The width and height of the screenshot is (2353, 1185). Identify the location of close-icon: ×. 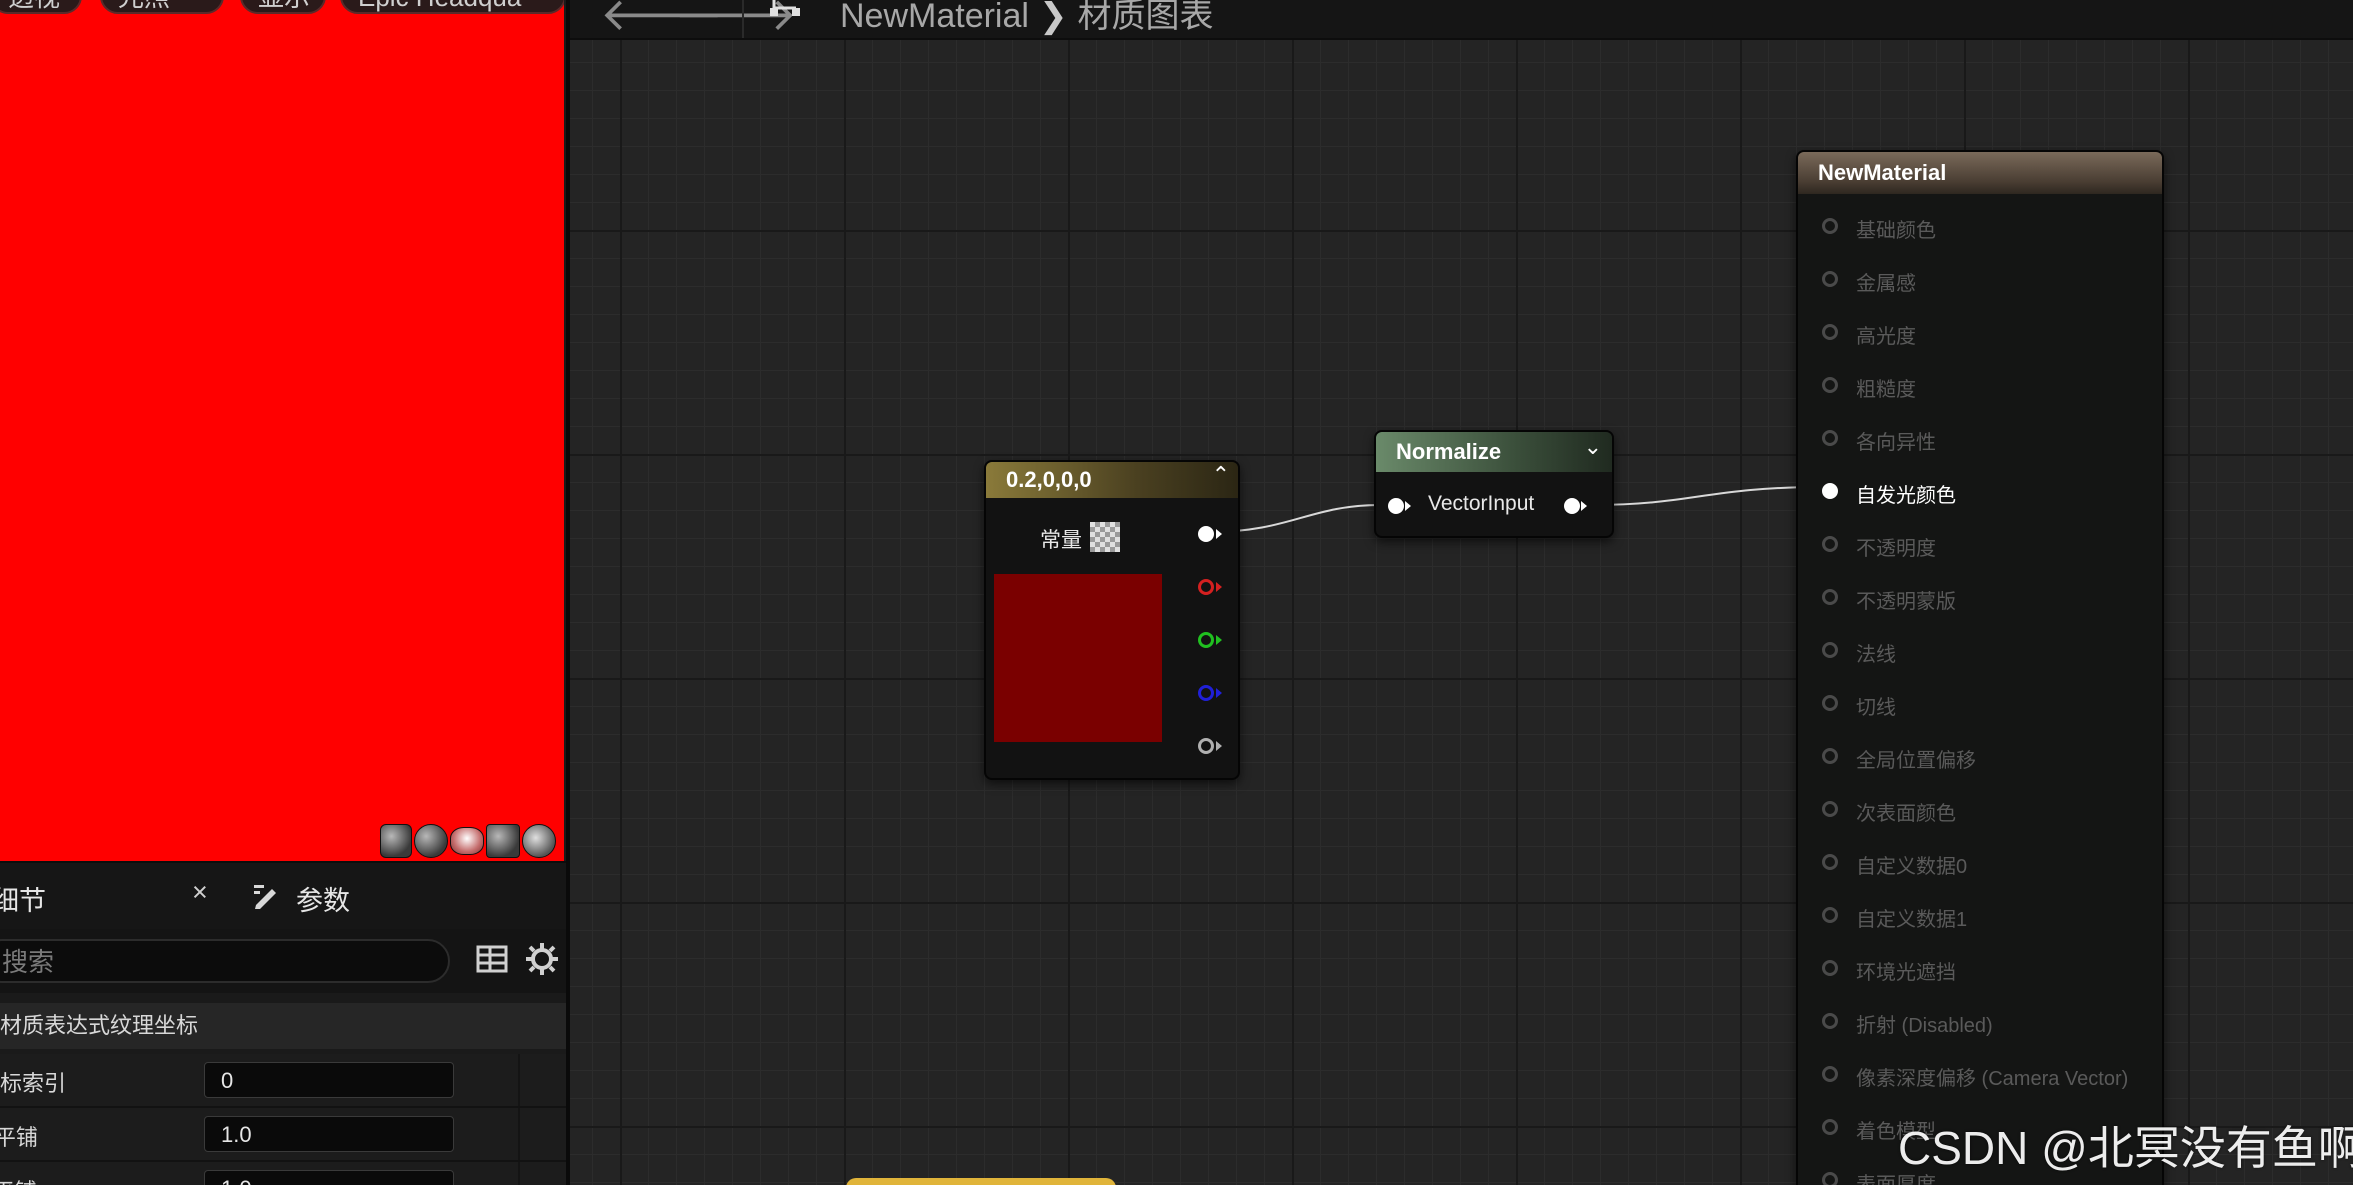
(200, 892).